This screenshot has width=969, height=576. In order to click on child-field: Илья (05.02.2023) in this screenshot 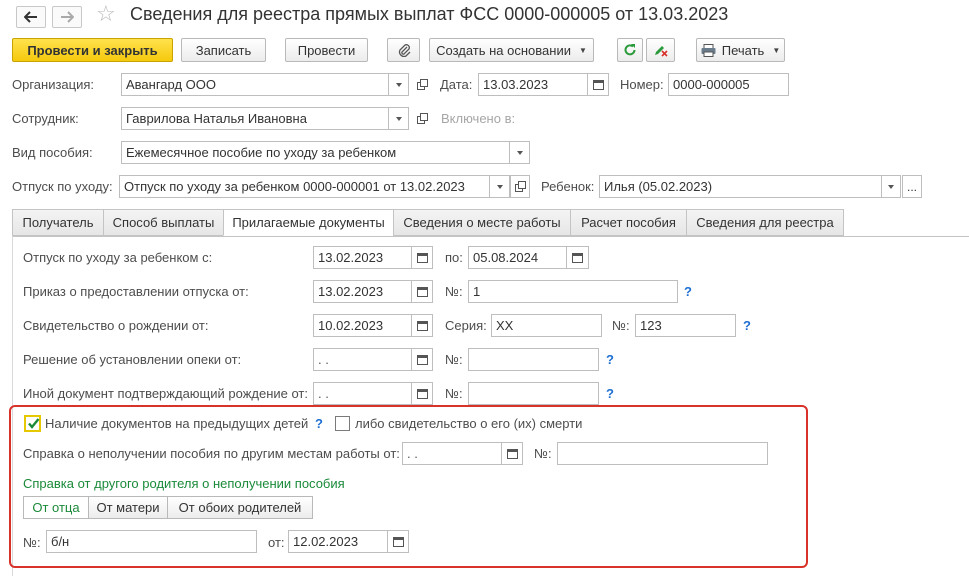, I will do `click(740, 186)`.